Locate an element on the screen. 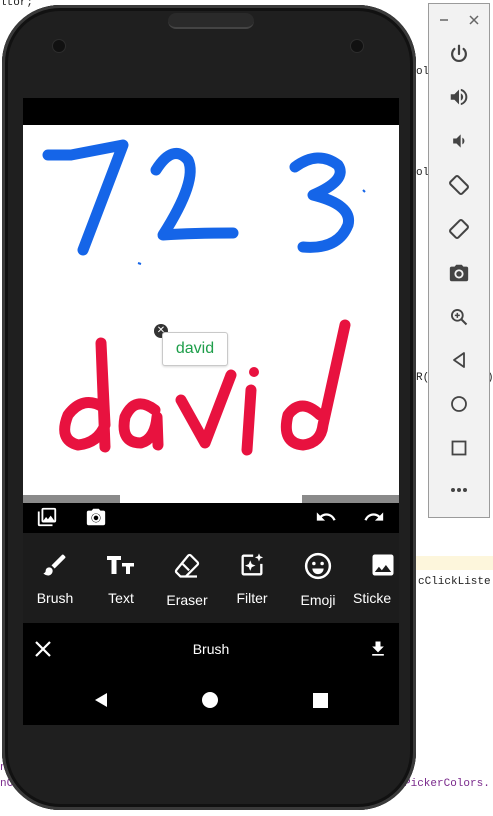 This screenshot has width=493, height=816. rotate-right-icon is located at coordinates (459, 229).